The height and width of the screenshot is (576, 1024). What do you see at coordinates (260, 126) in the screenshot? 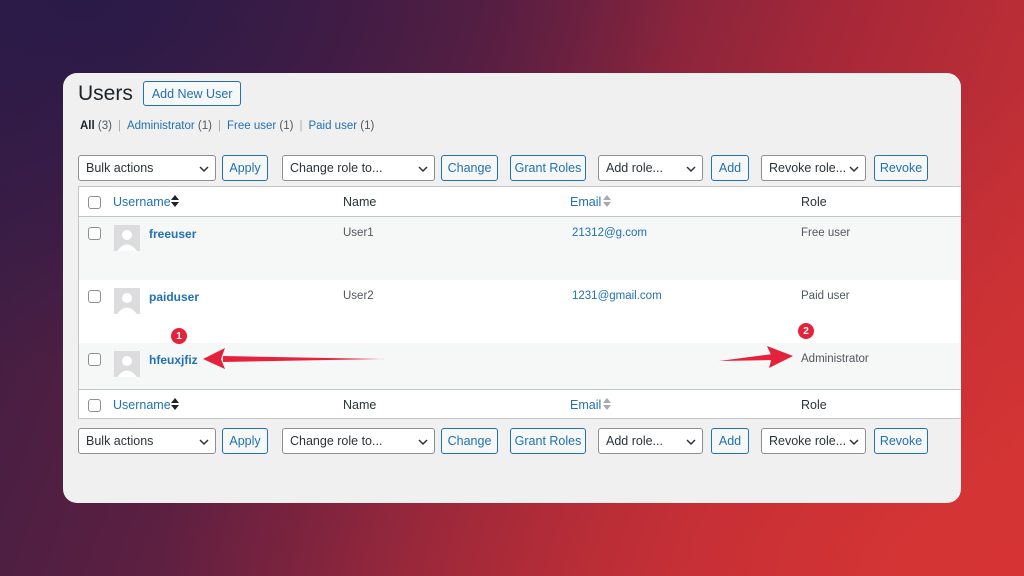
I see `filter-free-user: Free user (1)` at bounding box center [260, 126].